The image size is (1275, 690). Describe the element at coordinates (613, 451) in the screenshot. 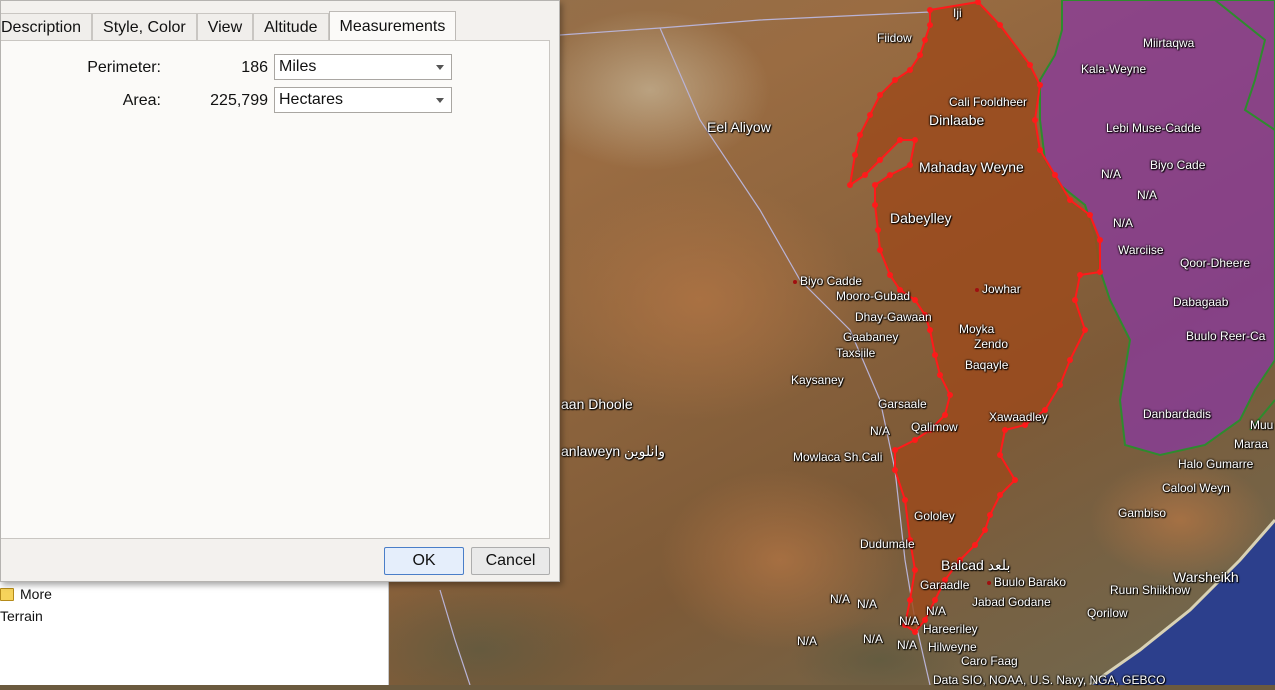

I see `map-label: anlaweyn وانلوين` at that location.